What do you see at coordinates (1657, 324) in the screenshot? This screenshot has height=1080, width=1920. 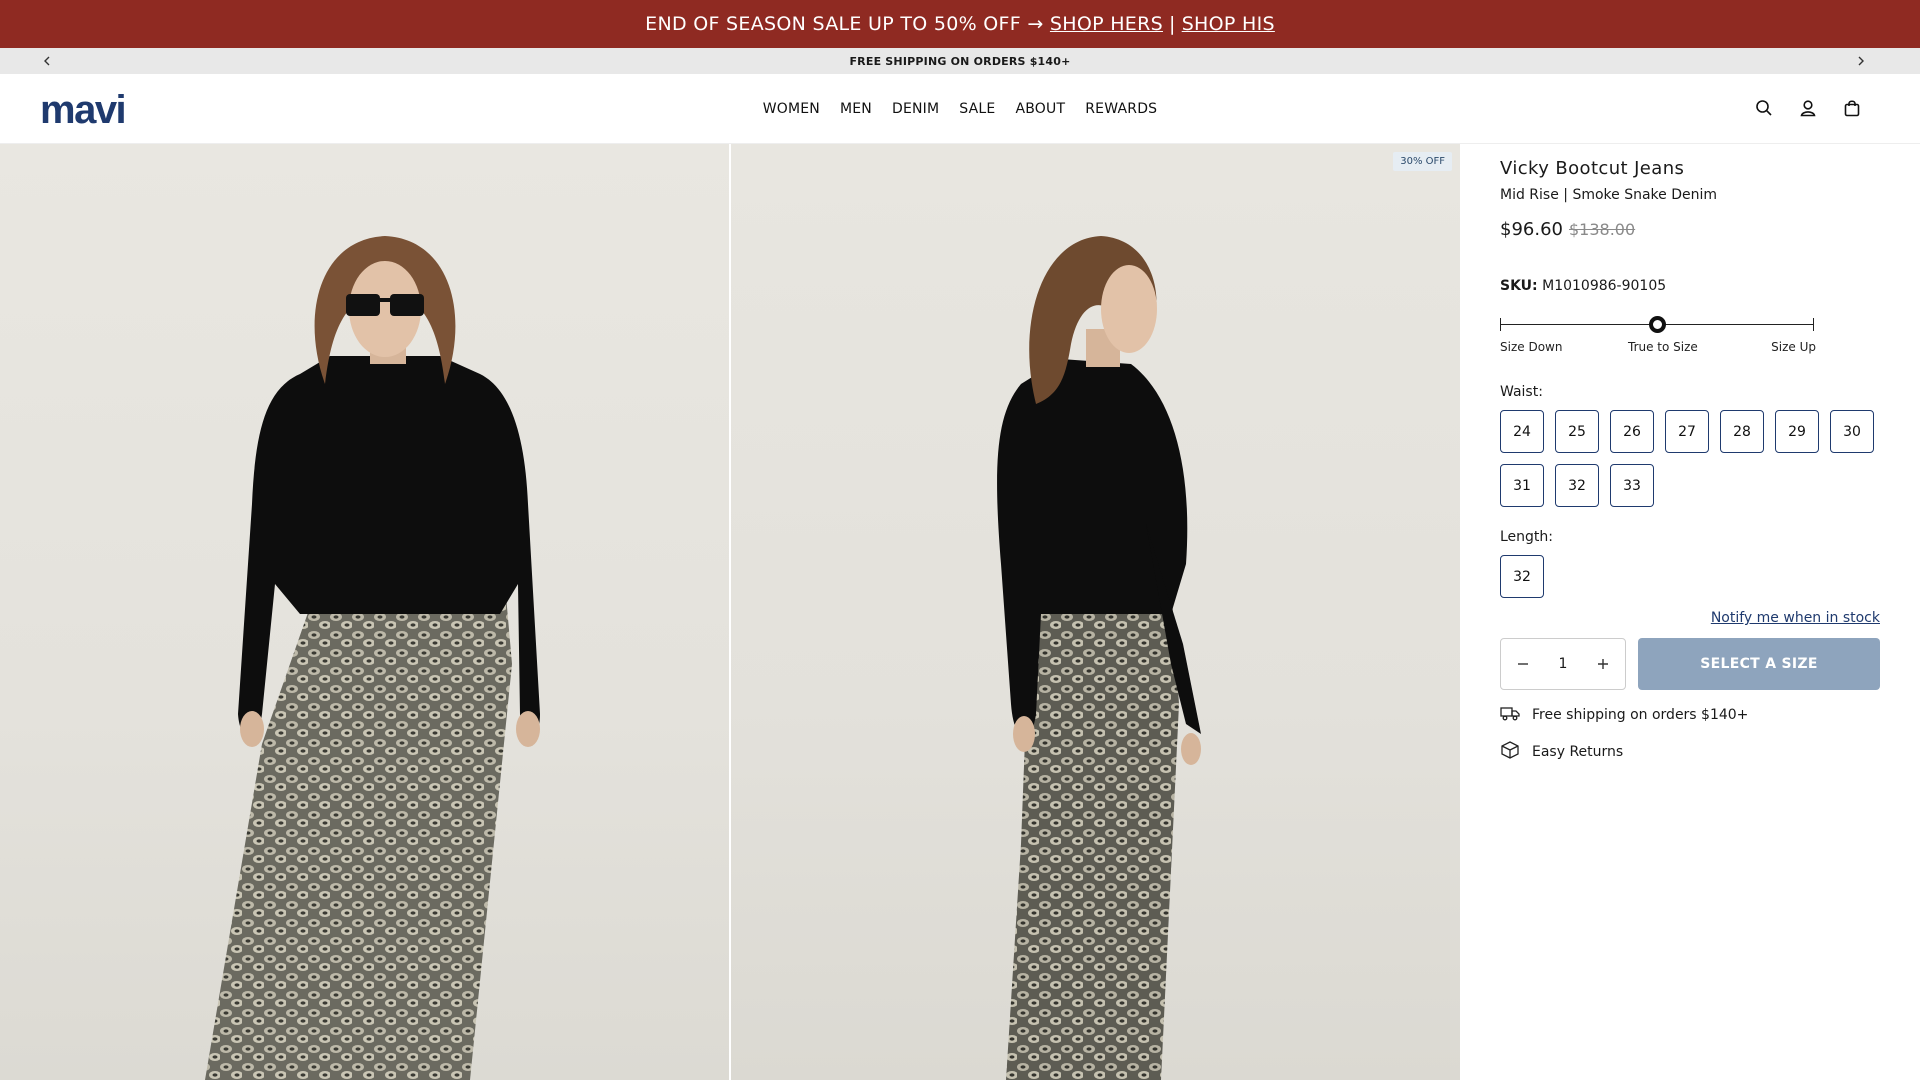 I see `fit-indicator` at bounding box center [1657, 324].